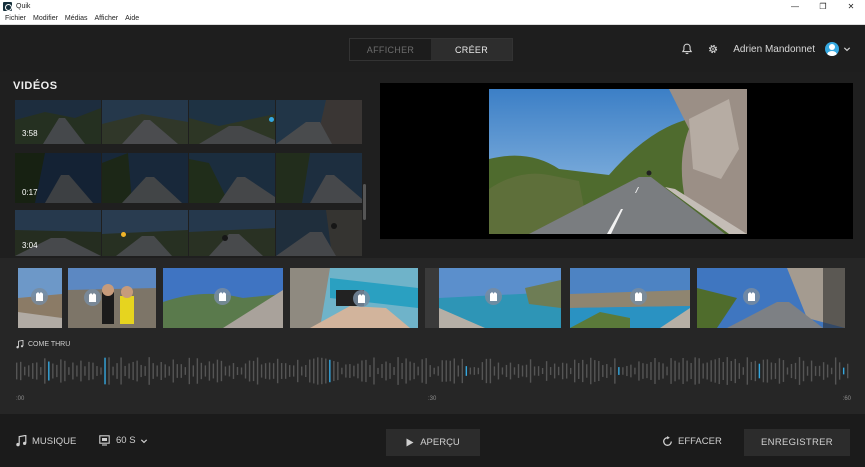 This screenshot has width=865, height=467. What do you see at coordinates (795, 6) in the screenshot?
I see `minimize-button: —` at bounding box center [795, 6].